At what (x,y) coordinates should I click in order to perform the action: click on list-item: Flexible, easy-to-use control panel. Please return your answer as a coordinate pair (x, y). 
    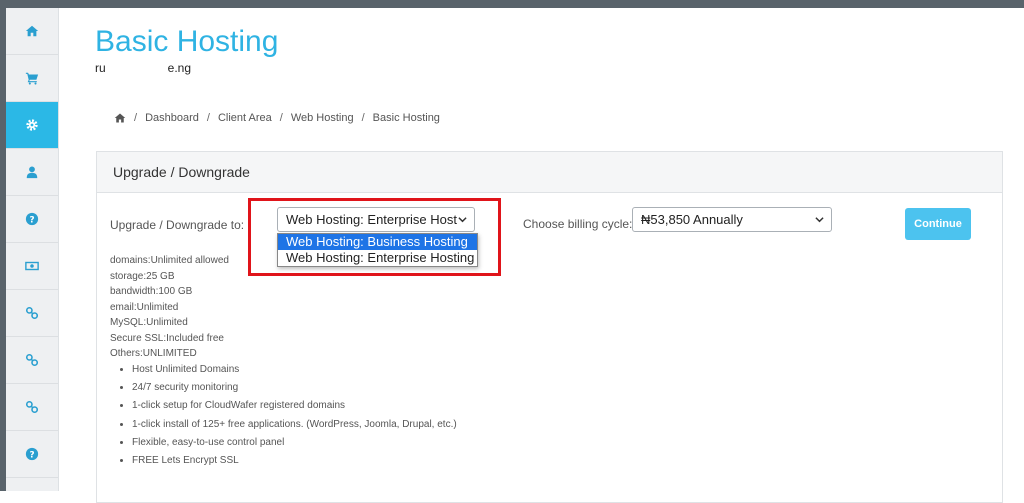
    Looking at the image, I should click on (294, 443).